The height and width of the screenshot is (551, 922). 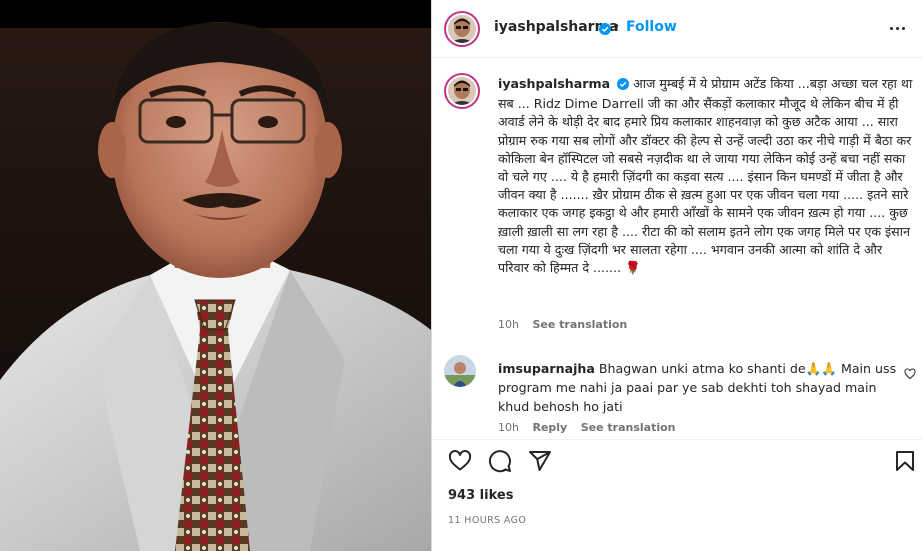 I want to click on bookmark-icon, so click(x=905, y=461).